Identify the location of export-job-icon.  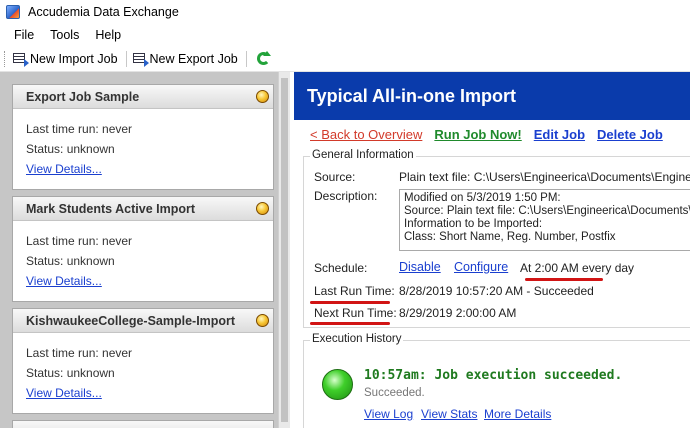
(140, 59).